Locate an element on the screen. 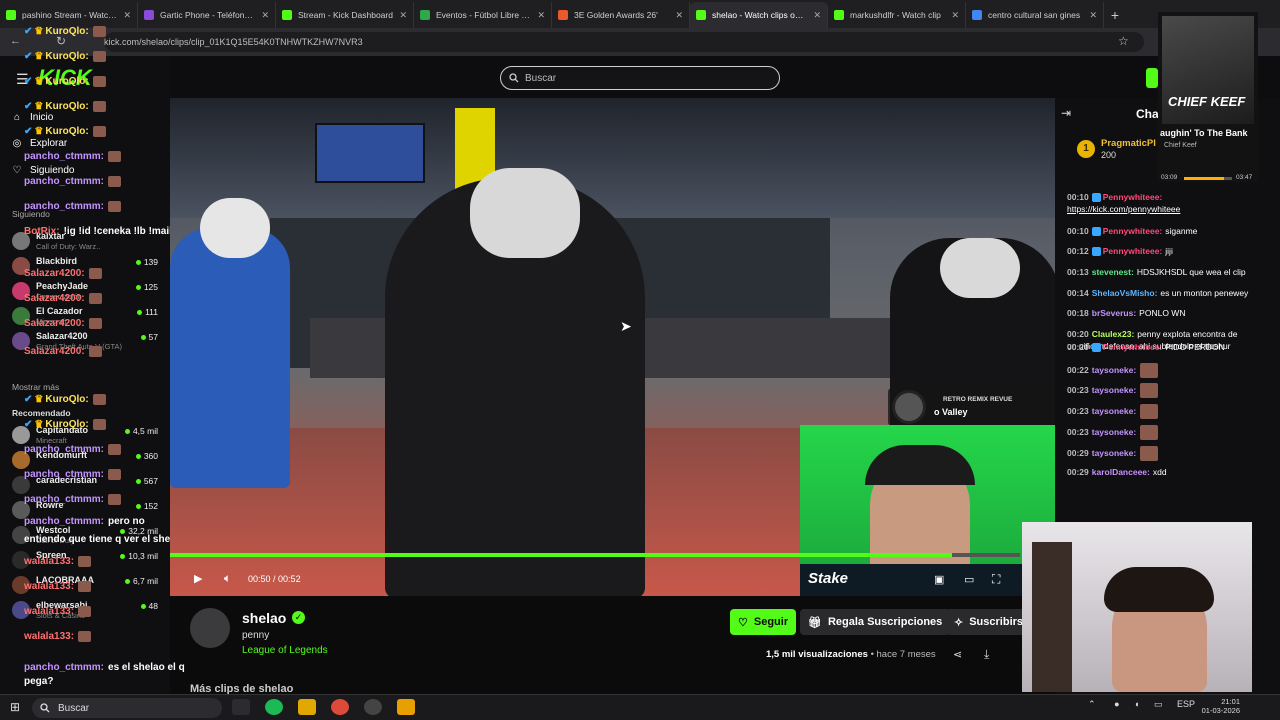 Image resolution: width=1280 pixels, height=720 pixels. browser-tab: pashino Stream - Watch L ✕ is located at coordinates (69, 15).